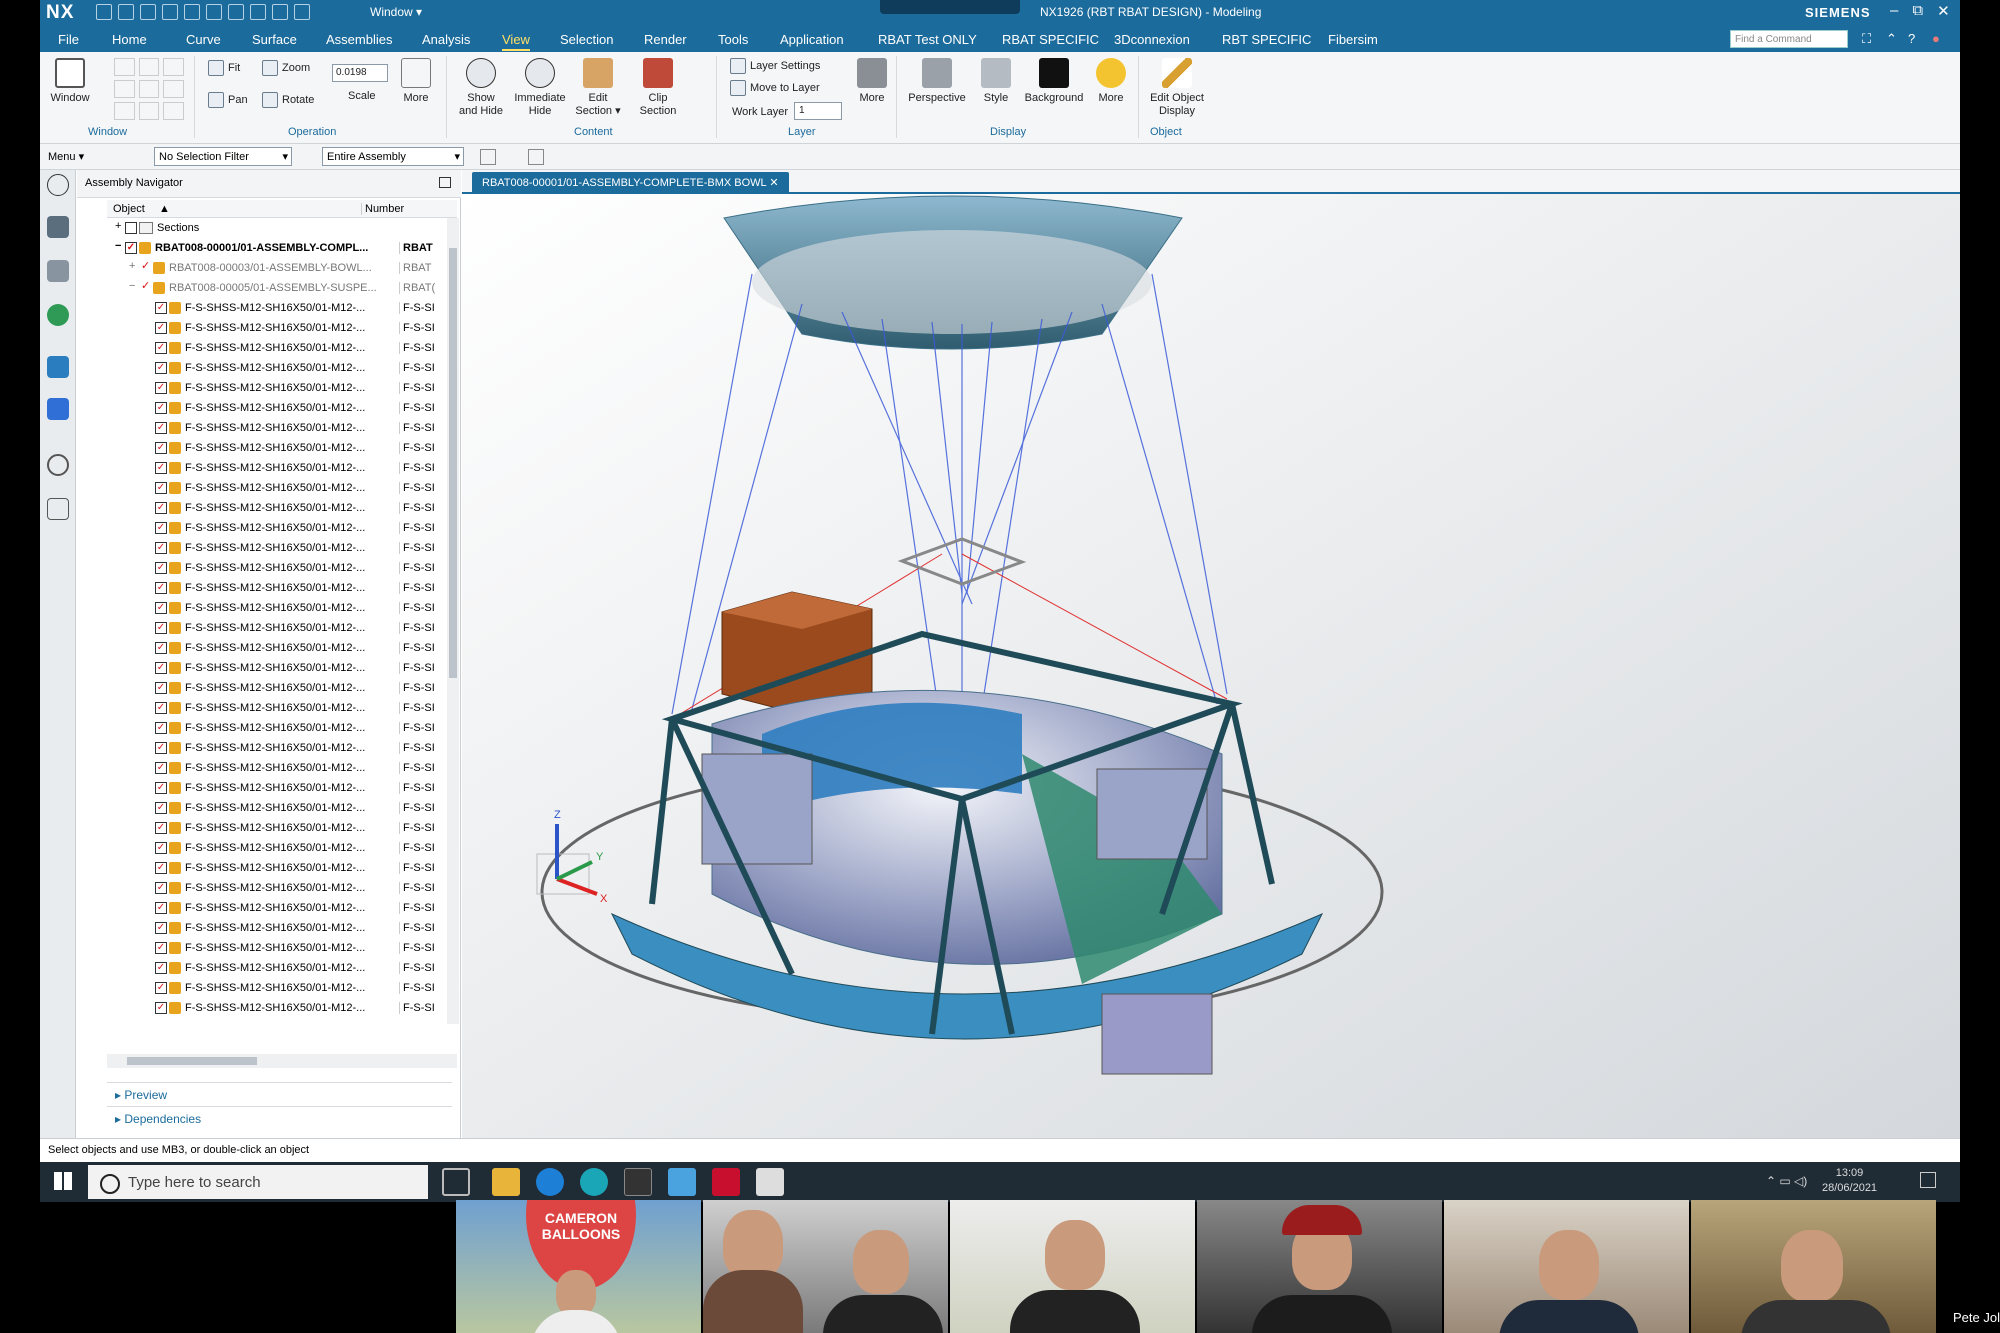  I want to click on close-button: ✕, so click(1943, 11).